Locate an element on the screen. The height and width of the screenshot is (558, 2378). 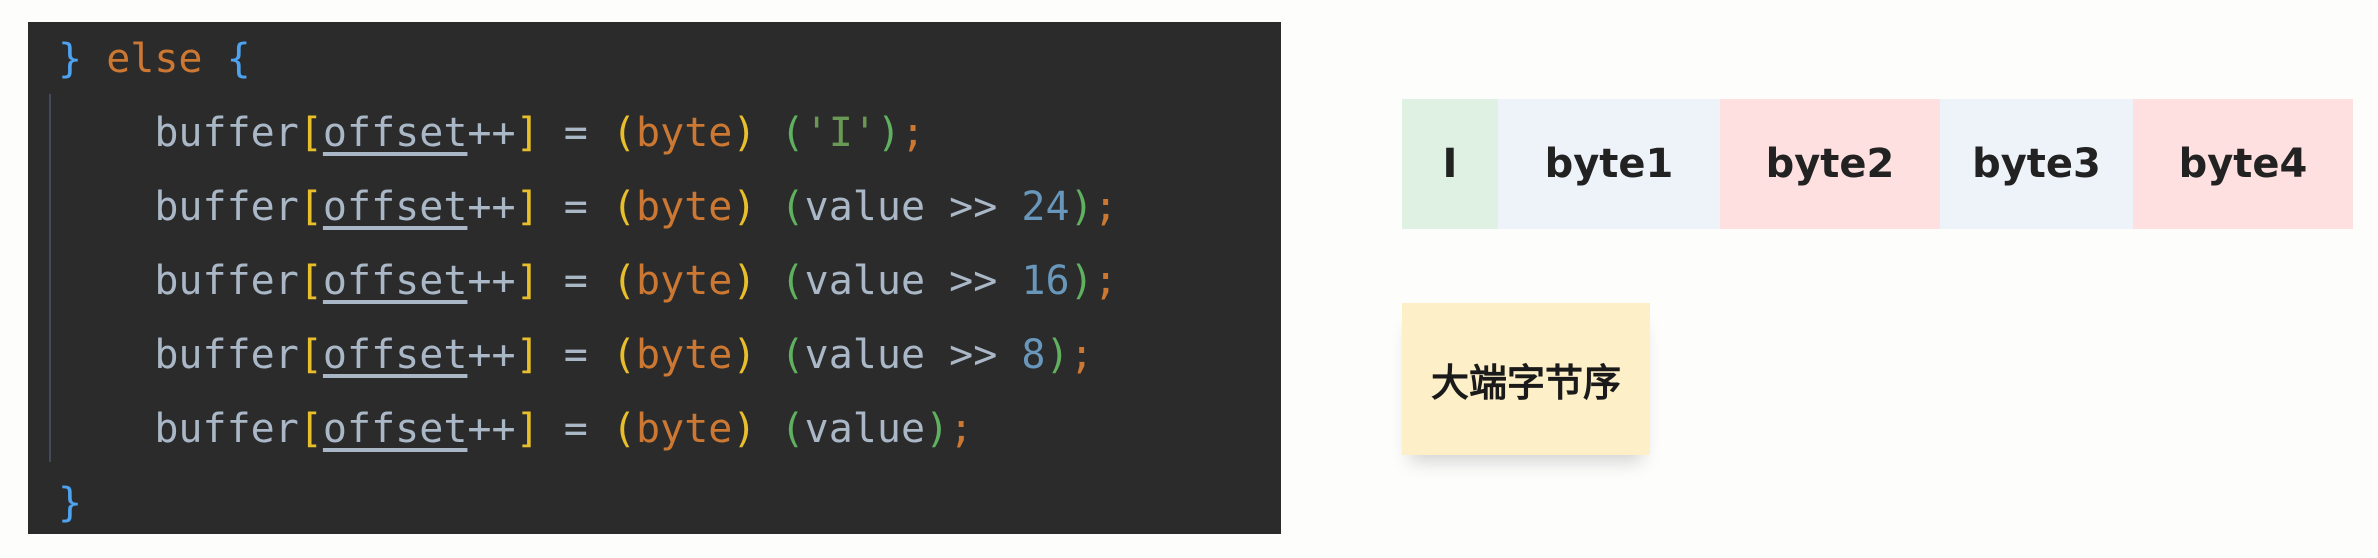
else-keyword: else is located at coordinates (154, 59).